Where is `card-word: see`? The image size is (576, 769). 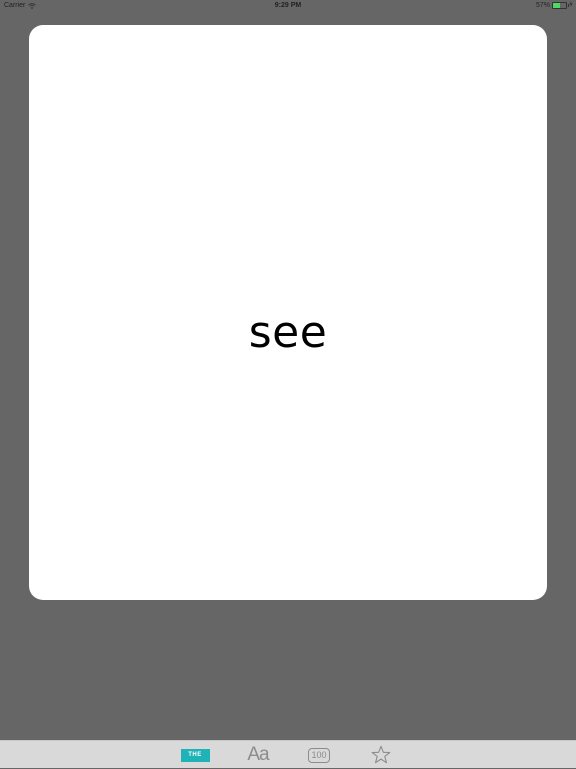 card-word: see is located at coordinates (288, 332).